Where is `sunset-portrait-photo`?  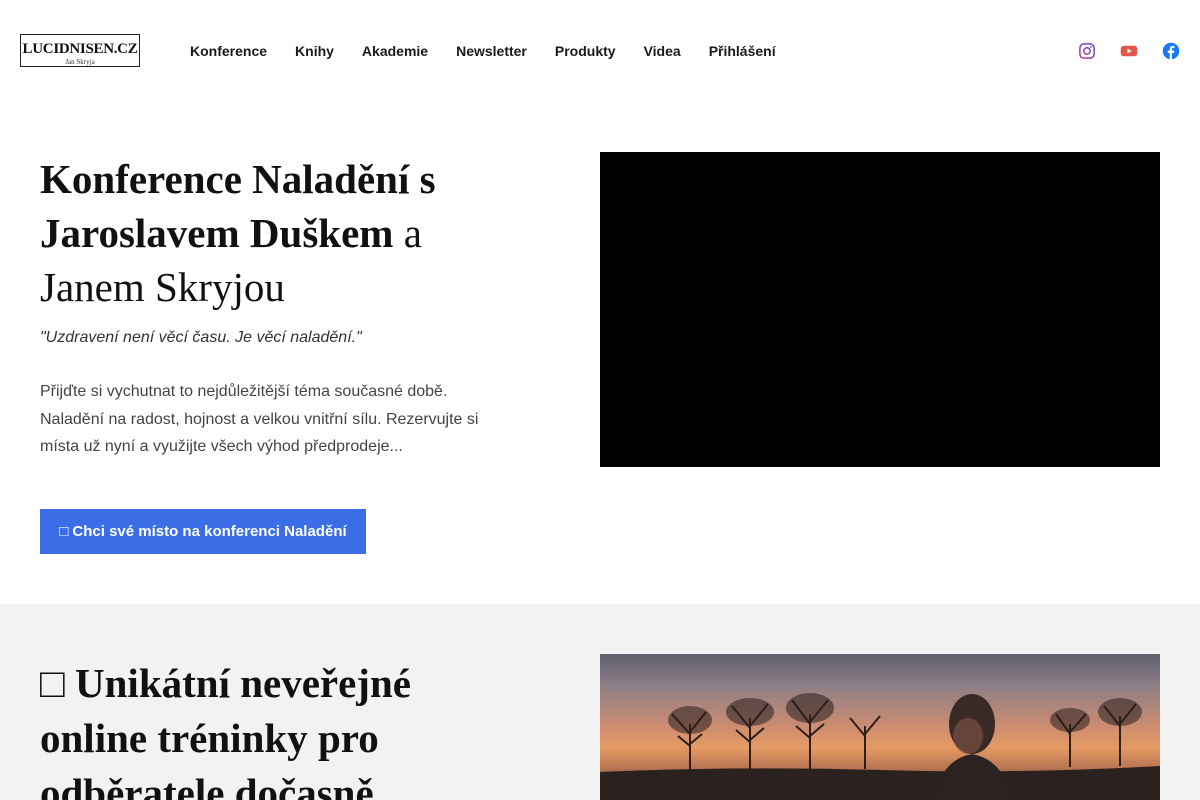 sunset-portrait-photo is located at coordinates (880, 727).